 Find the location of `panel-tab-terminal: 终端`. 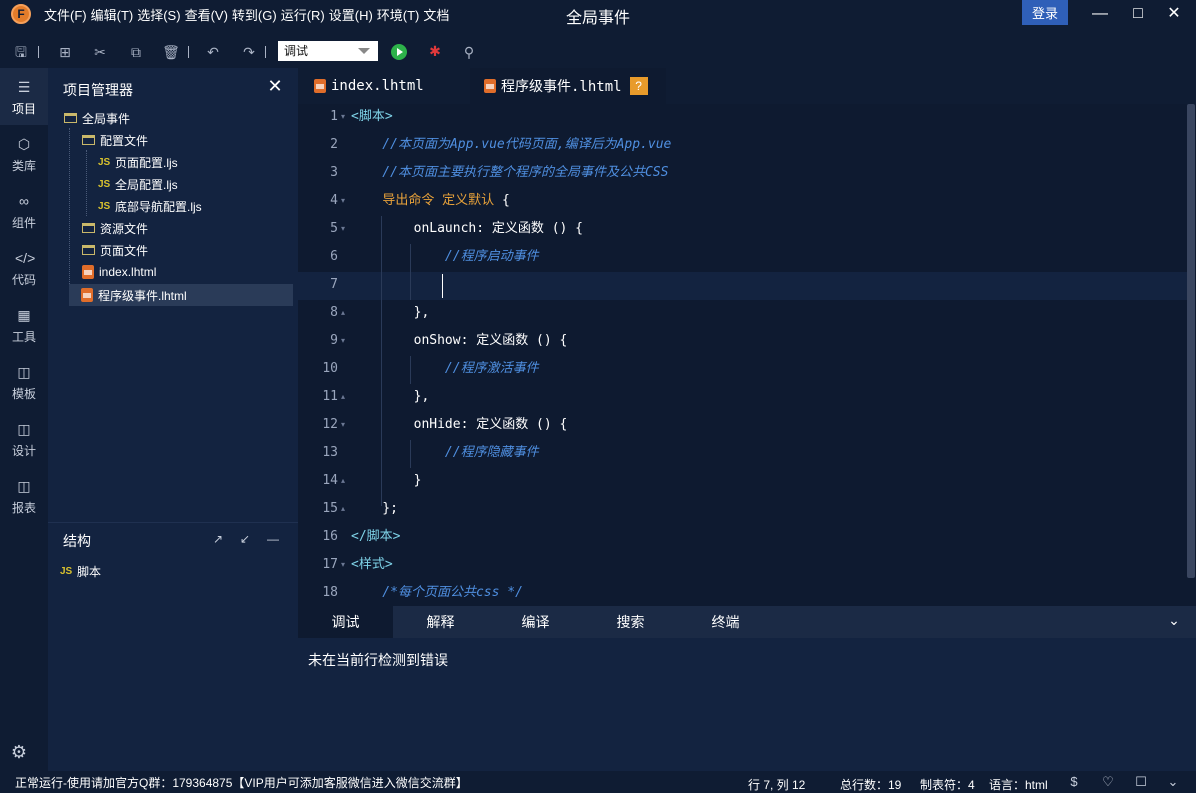

panel-tab-terminal: 终端 is located at coordinates (725, 622).